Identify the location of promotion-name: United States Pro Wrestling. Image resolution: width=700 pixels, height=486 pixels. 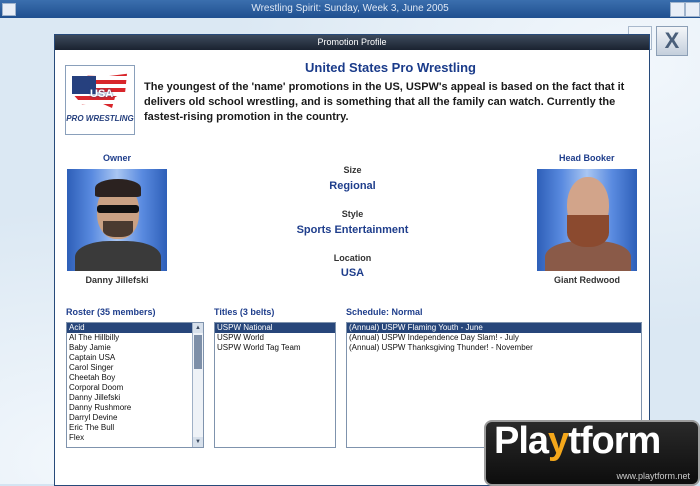
(390, 67).